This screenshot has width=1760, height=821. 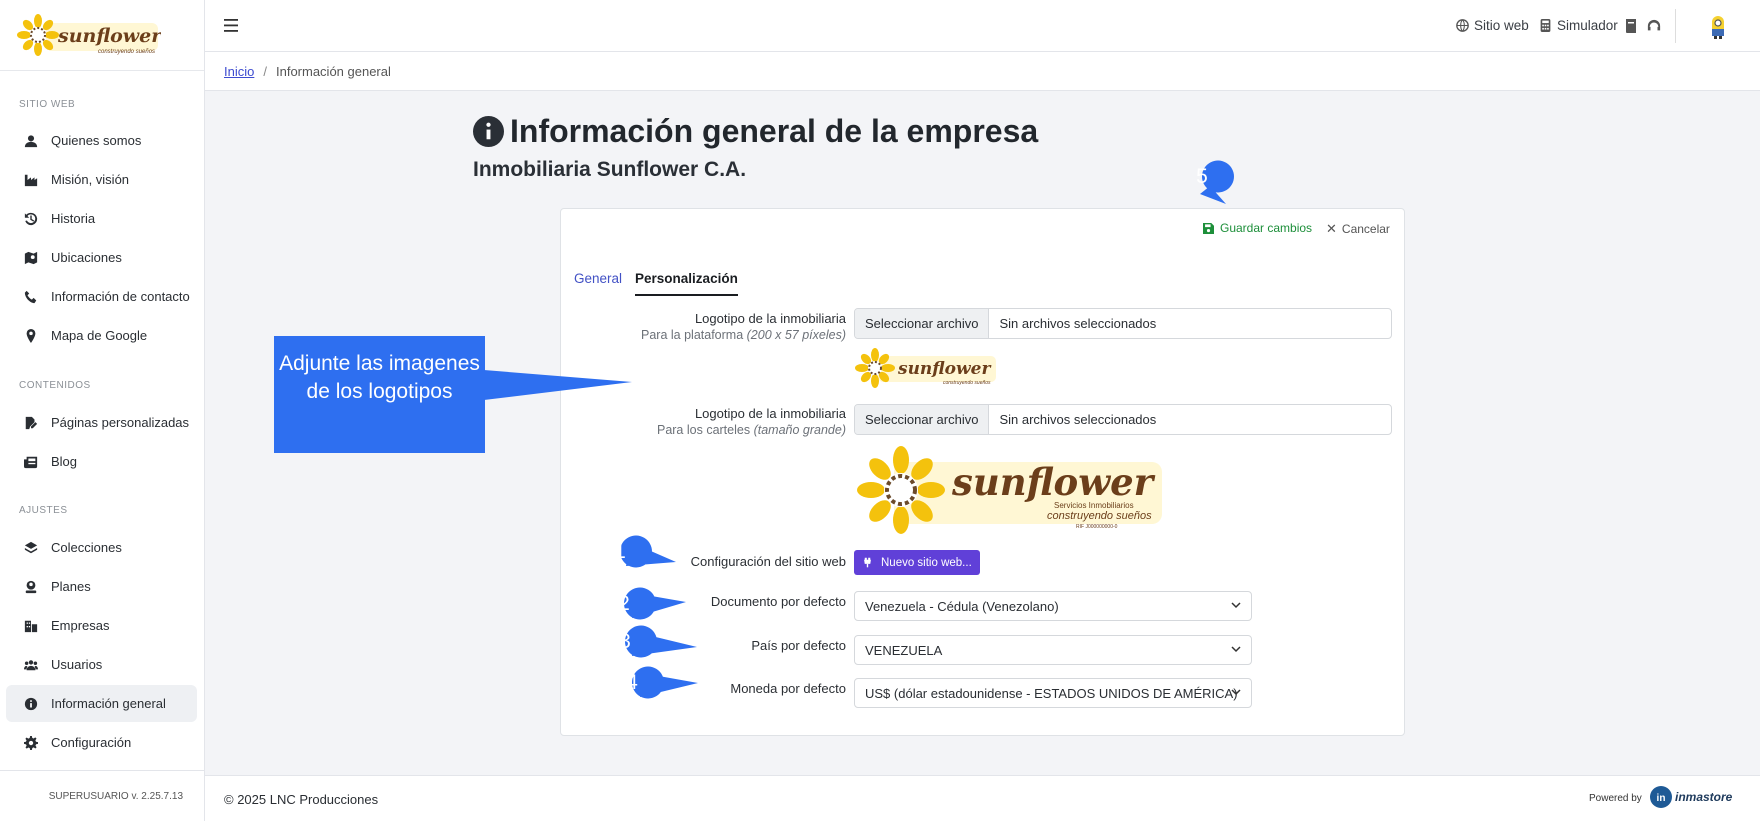 What do you see at coordinates (632, 682) in the screenshot?
I see `annotation-number-4: 4` at bounding box center [632, 682].